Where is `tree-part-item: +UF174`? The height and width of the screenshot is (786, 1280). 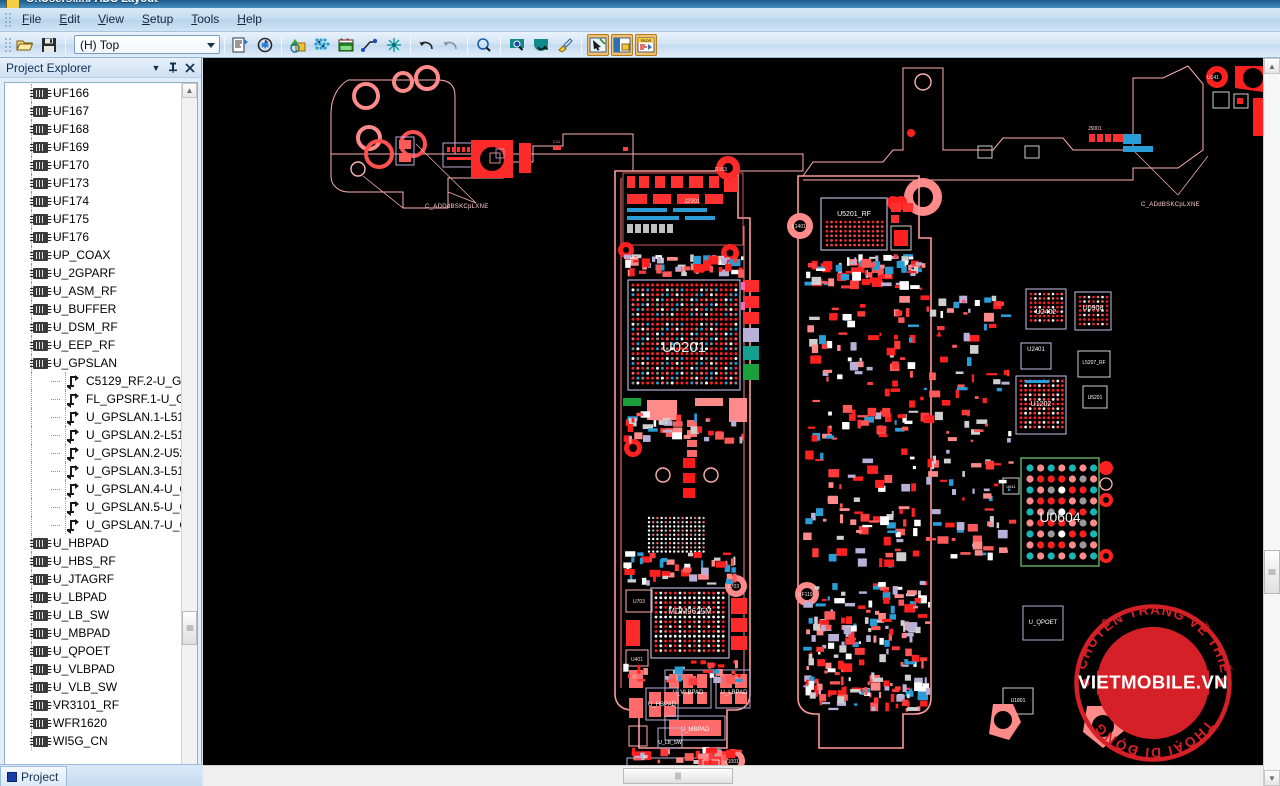
tree-part-item: +UF174 is located at coordinates (93, 201).